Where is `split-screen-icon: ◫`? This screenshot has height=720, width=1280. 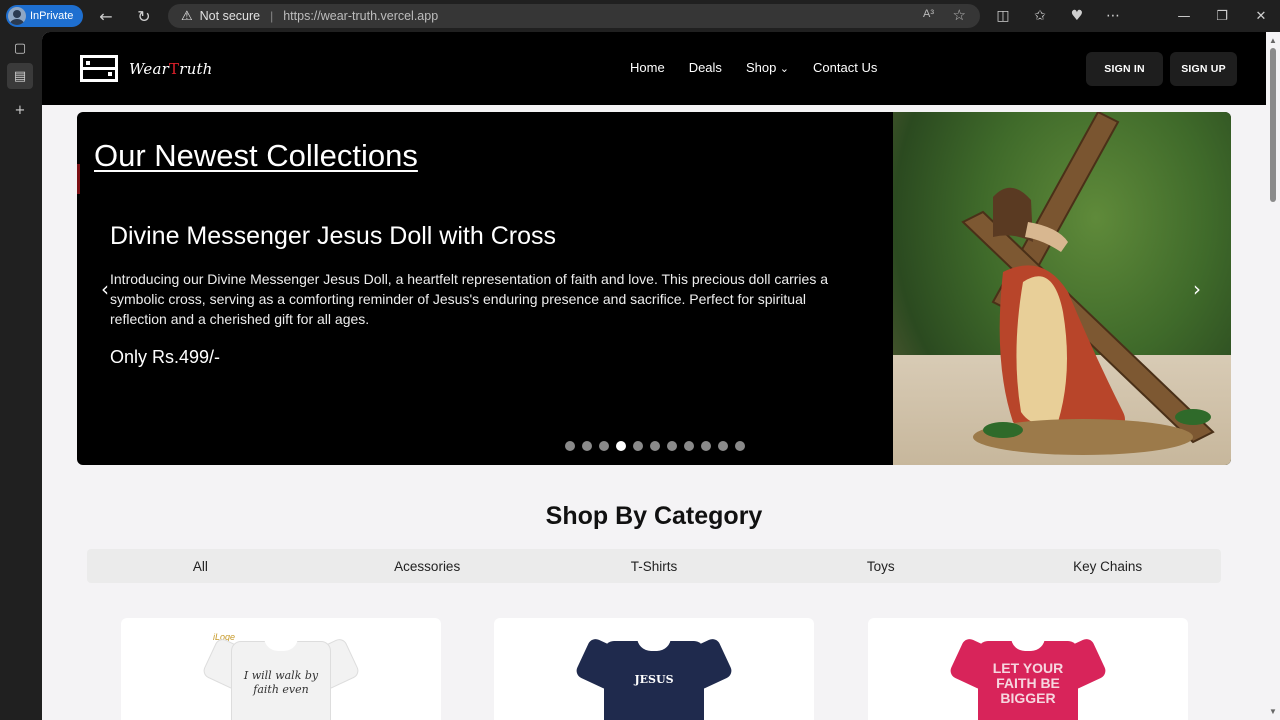 split-screen-icon: ◫ is located at coordinates (1003, 16).